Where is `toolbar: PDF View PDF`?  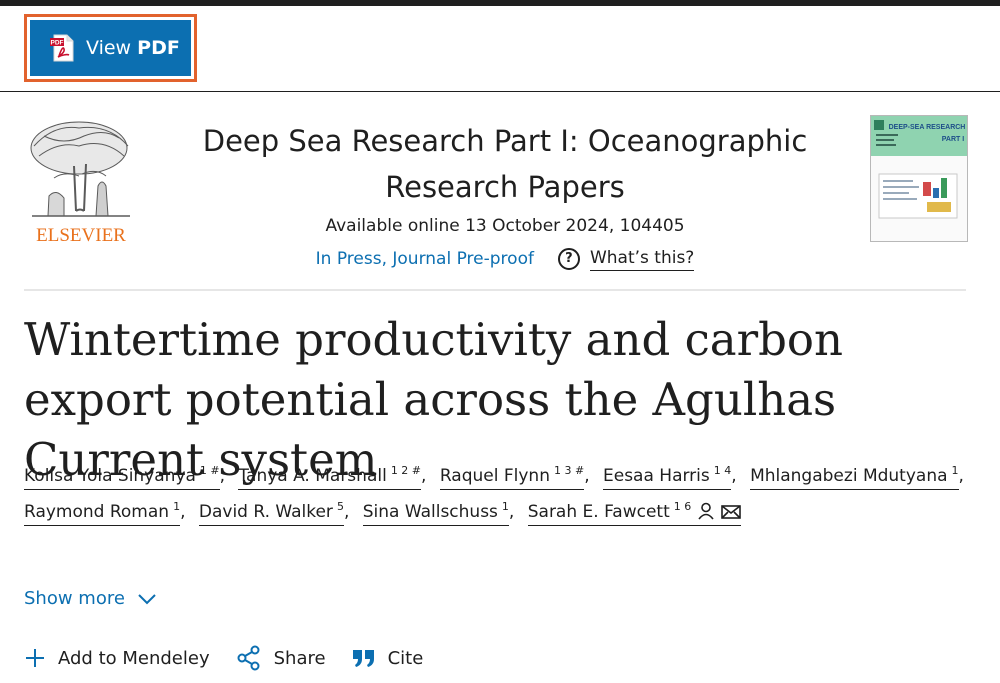 toolbar: PDF View PDF is located at coordinates (500, 49).